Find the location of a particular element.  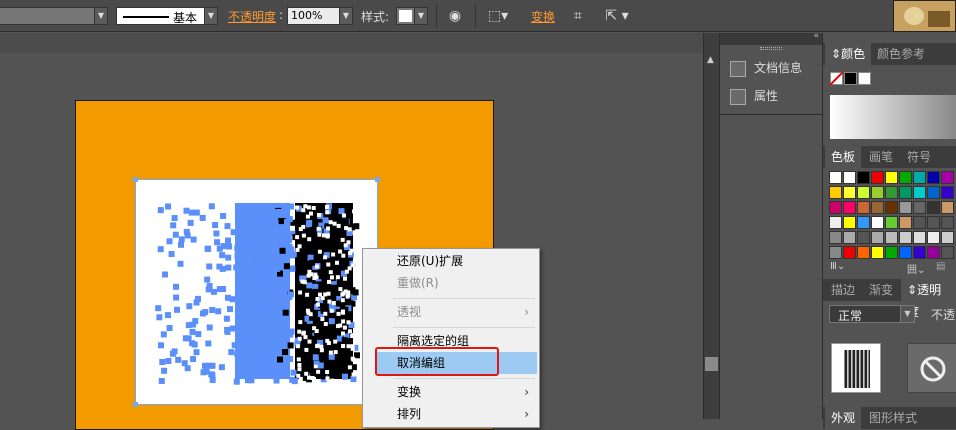

swatch-grid is located at coordinates (892, 216).